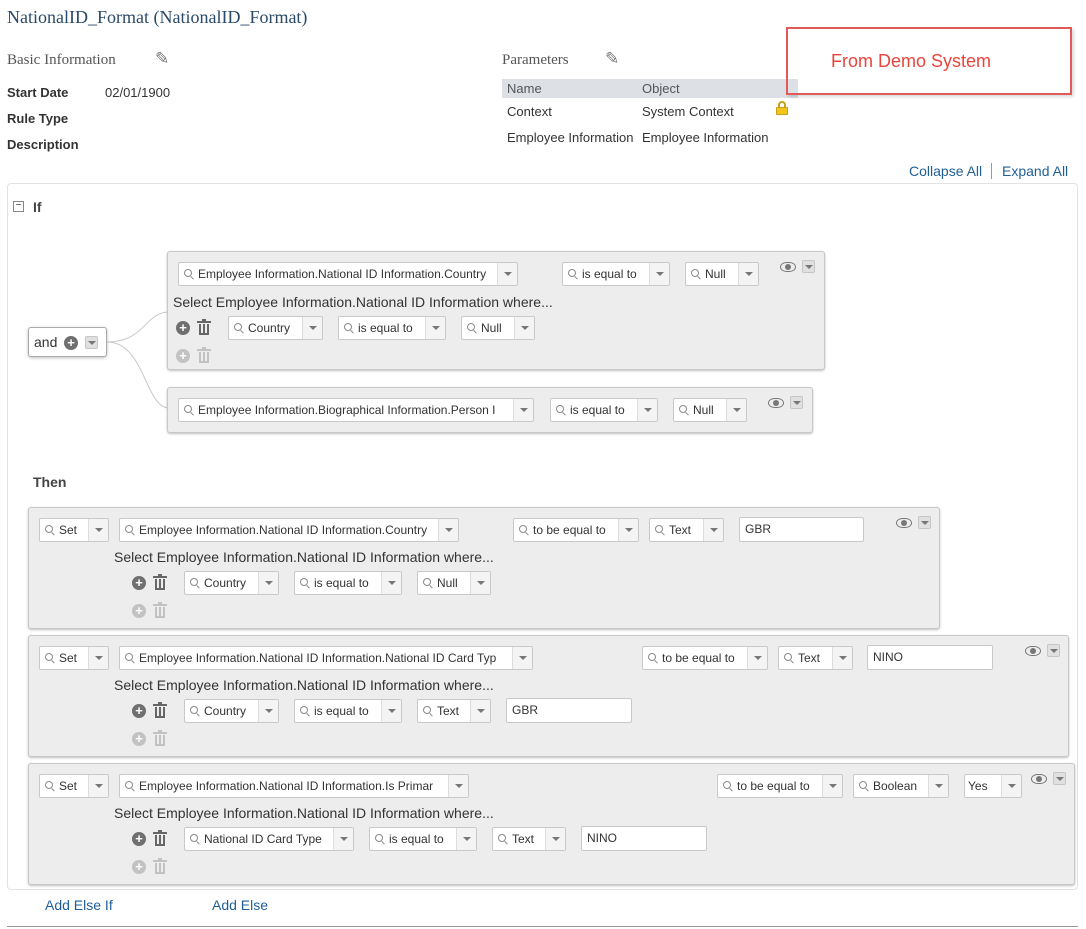 The height and width of the screenshot is (929, 1086). What do you see at coordinates (79, 905) in the screenshot?
I see `add-else-if-link: Add Else If` at bounding box center [79, 905].